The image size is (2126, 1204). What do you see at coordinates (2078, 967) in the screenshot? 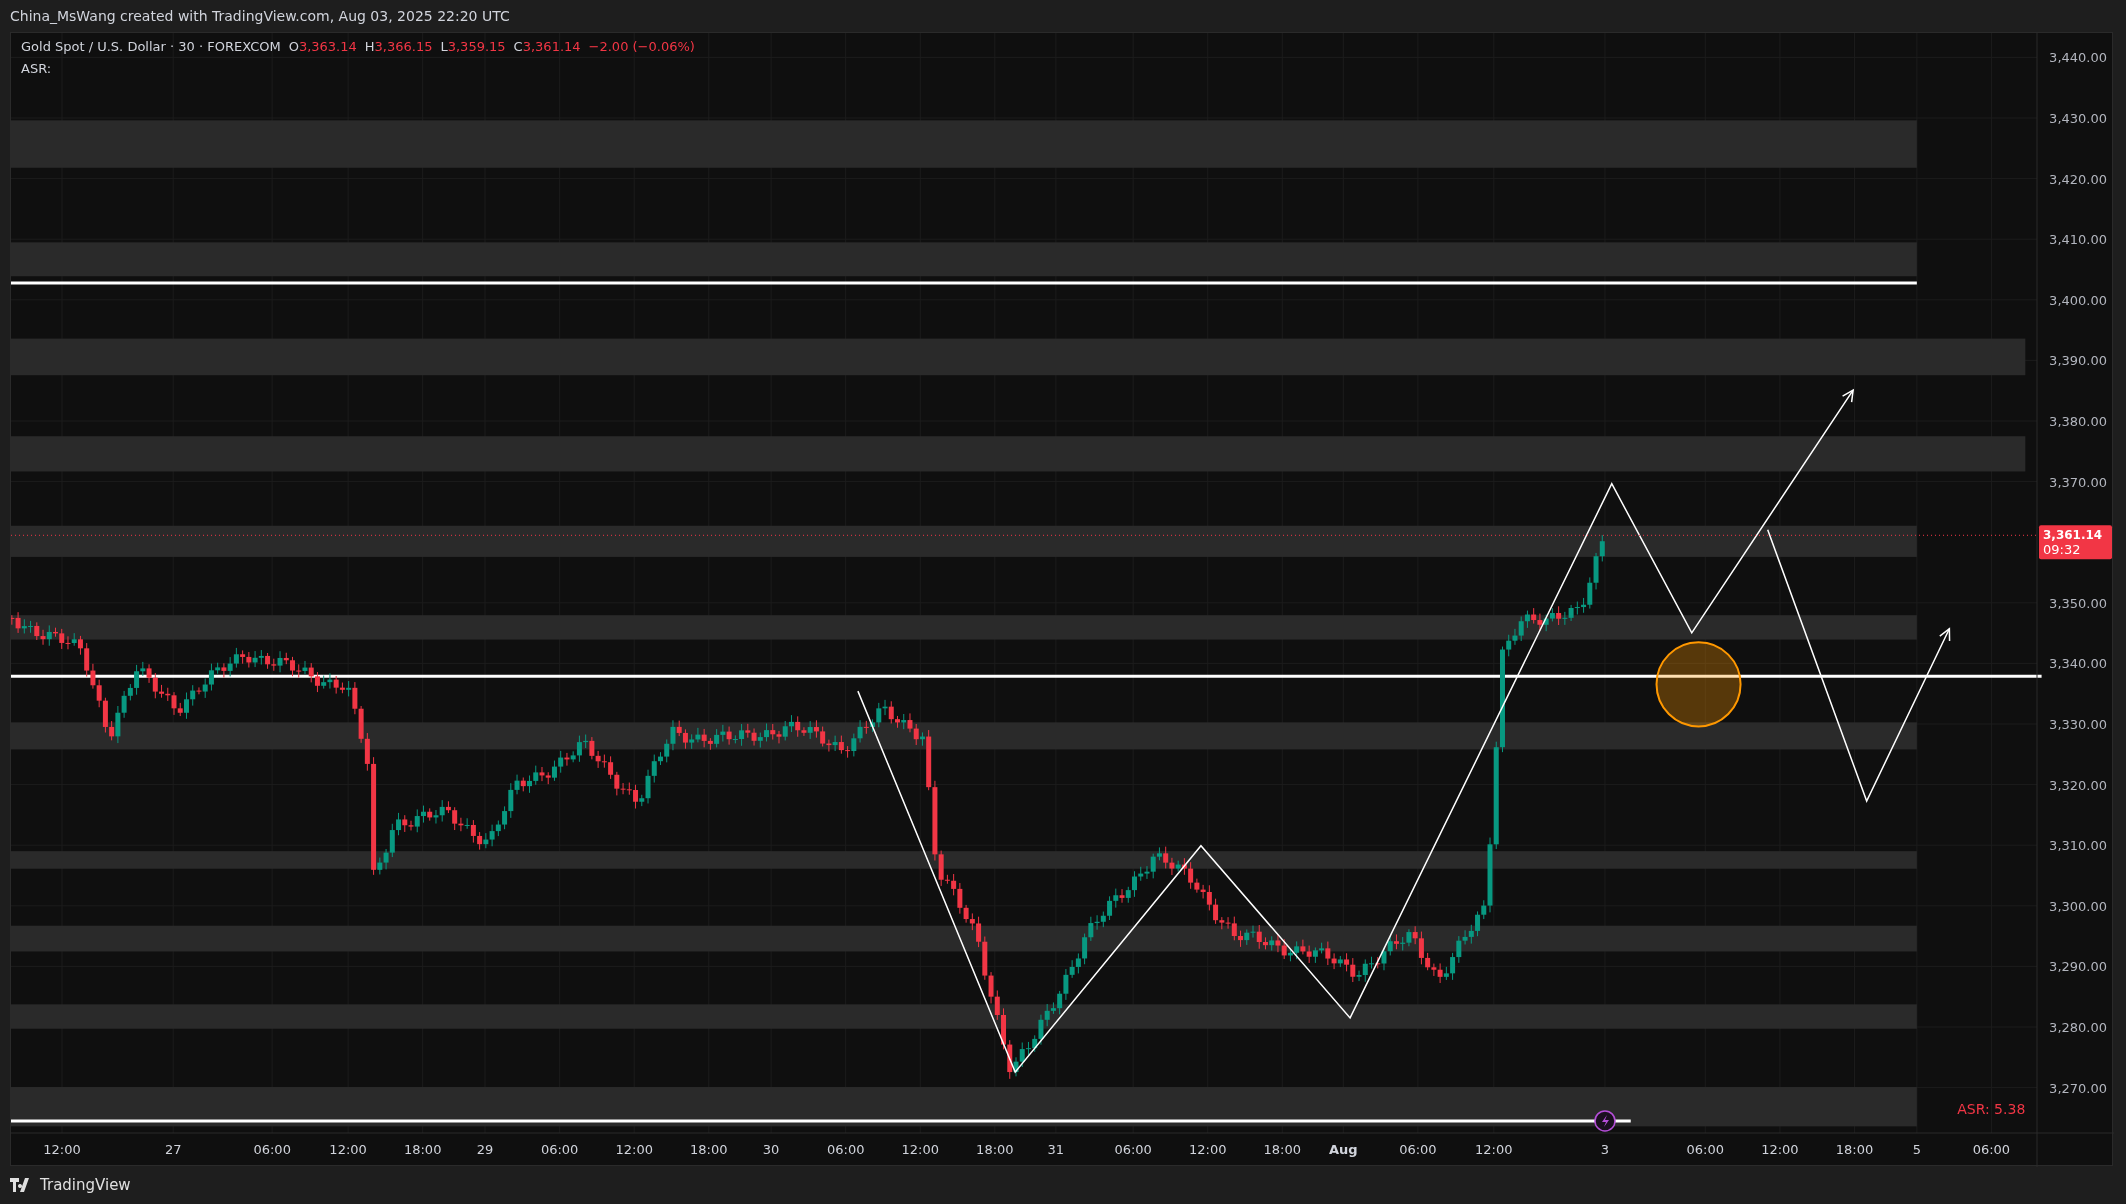
I see `price-axis-label: 3,290.00` at bounding box center [2078, 967].